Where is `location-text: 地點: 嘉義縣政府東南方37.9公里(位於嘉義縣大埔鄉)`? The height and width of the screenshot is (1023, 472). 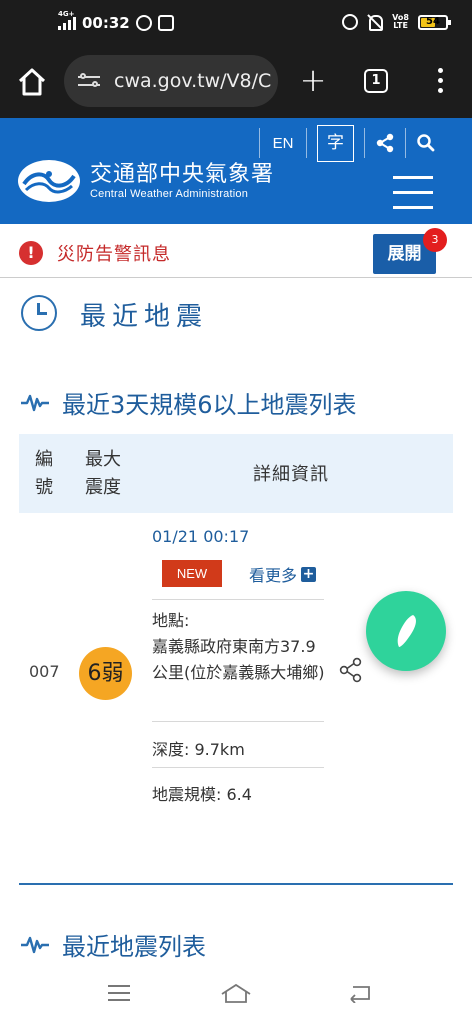
location-text: 地點: 嘉義縣政府東南方37.9公里(位於嘉義縣大埔鄉) is located at coordinates (238, 646).